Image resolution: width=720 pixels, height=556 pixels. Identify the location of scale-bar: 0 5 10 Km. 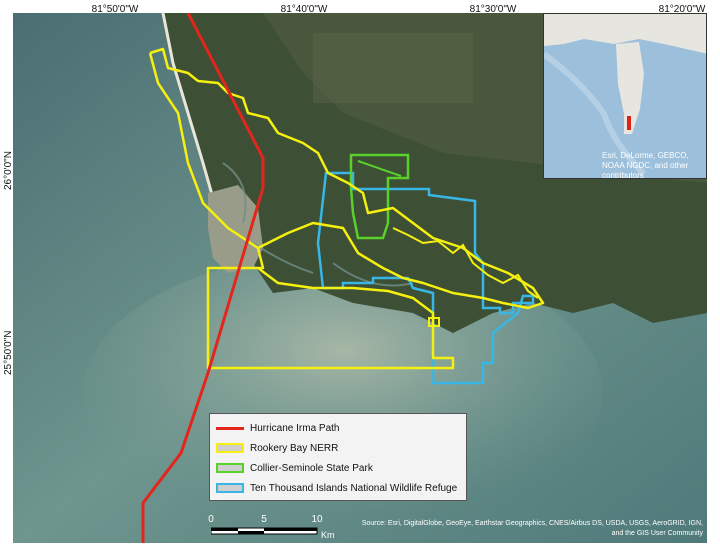
(273, 528).